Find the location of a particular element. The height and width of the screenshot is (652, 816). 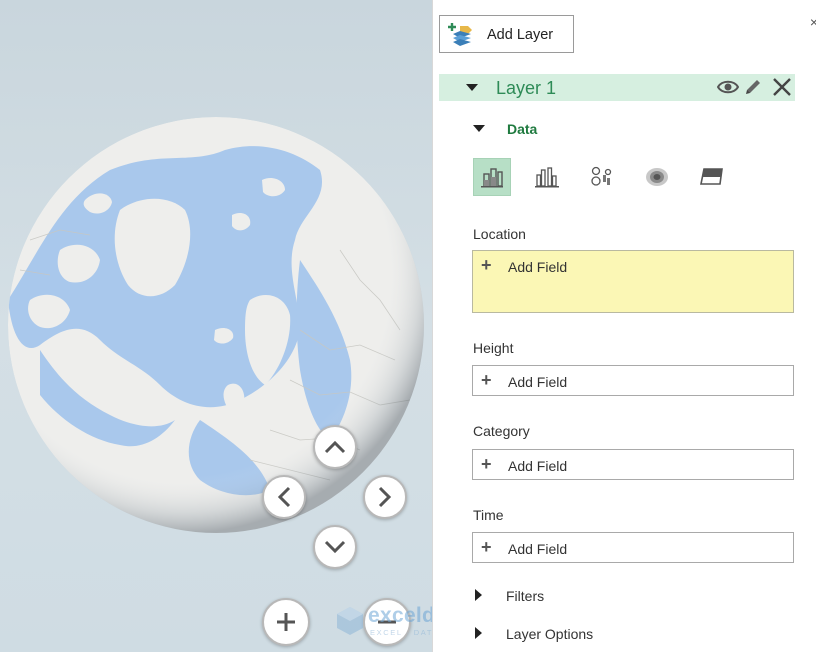

location-label: Location is located at coordinates (499, 234).